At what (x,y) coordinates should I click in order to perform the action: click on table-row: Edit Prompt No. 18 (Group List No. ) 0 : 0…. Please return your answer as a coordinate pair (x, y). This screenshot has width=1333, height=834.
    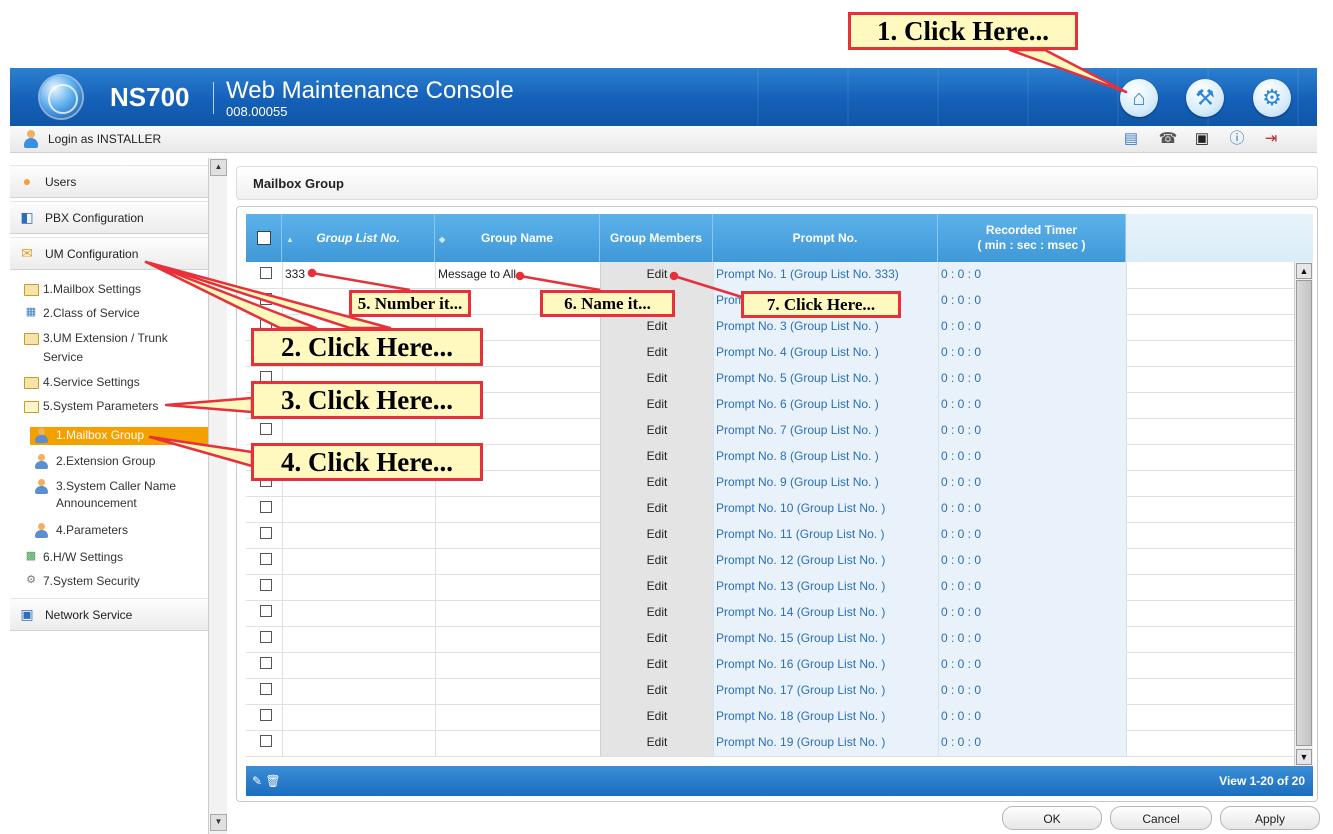
    Looking at the image, I should click on (770, 717).